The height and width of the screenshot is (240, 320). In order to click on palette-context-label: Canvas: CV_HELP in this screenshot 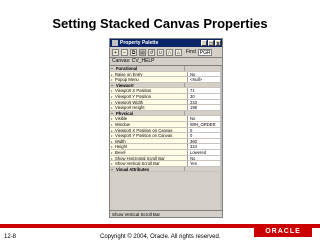, I will do `click(166, 62)`.